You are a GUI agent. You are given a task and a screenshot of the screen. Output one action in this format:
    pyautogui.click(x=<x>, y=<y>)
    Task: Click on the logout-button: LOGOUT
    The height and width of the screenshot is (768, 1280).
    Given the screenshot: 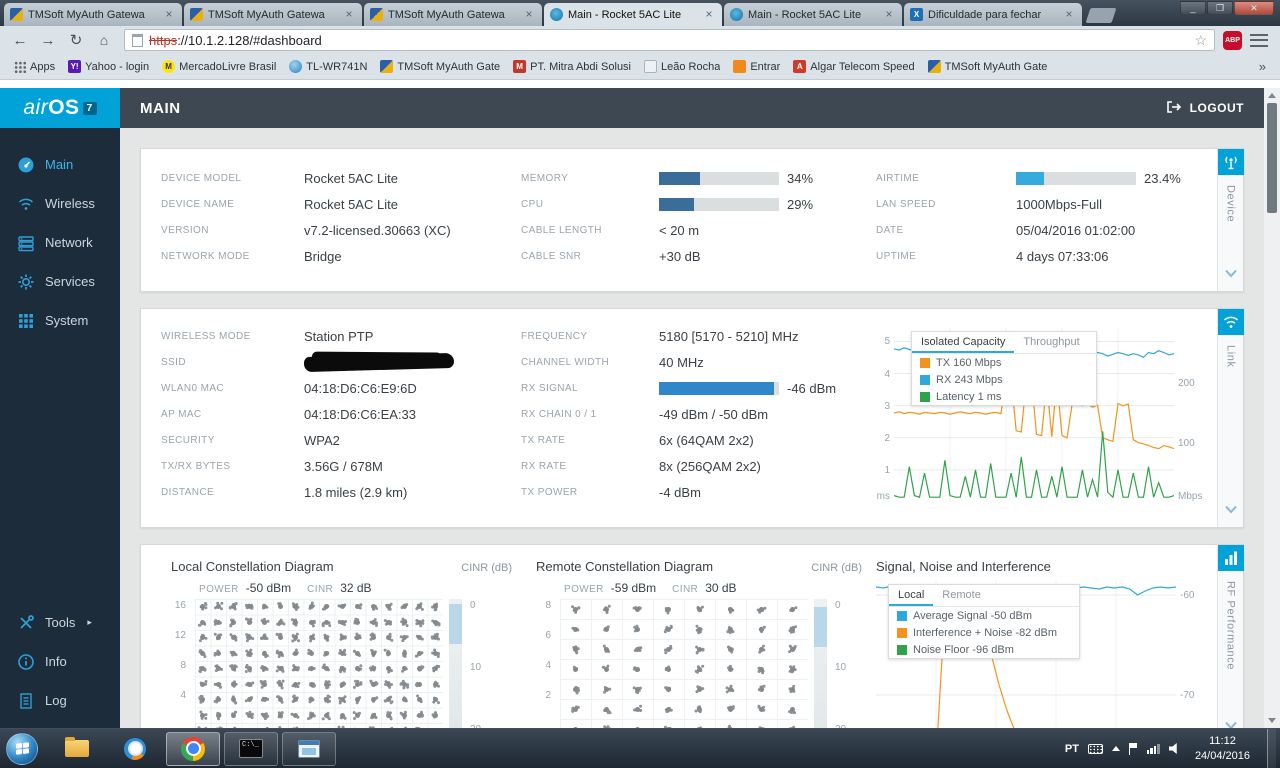 What is the action you would take?
    pyautogui.click(x=1205, y=108)
    